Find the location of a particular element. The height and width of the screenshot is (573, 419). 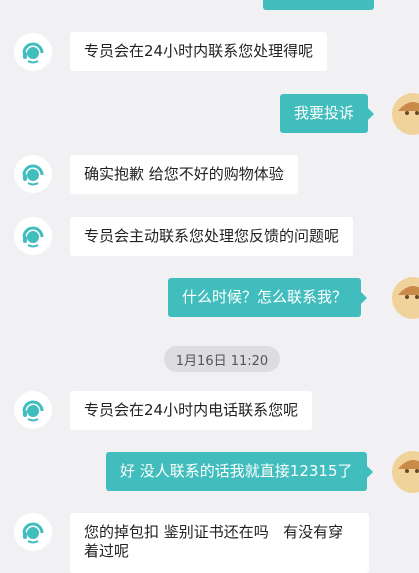

message-bubble-agent: 专员会在24小时内联系您处理得呢 is located at coordinates (199, 51).